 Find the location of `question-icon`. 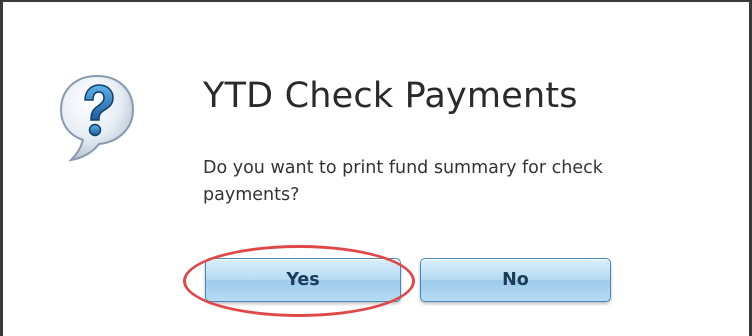

question-icon is located at coordinates (97, 118).